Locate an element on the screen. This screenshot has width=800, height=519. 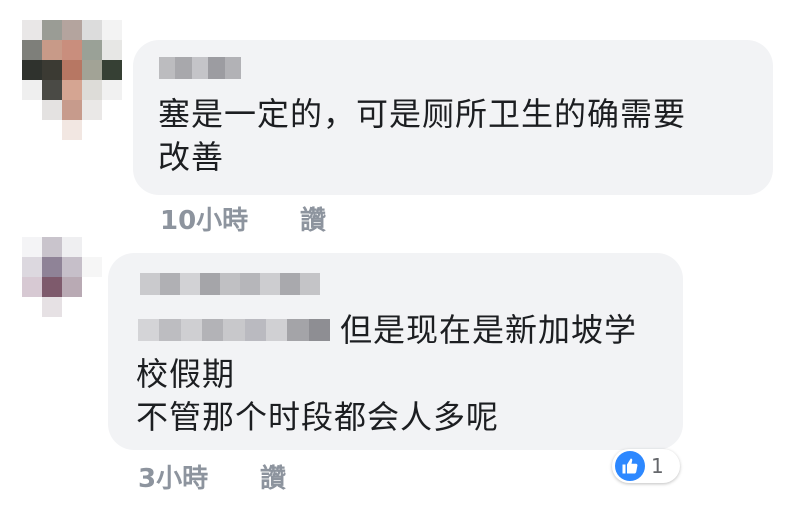
comment-text-line: 塞是一定的，可是厕所卫生的确需要 is located at coordinates (422, 114).